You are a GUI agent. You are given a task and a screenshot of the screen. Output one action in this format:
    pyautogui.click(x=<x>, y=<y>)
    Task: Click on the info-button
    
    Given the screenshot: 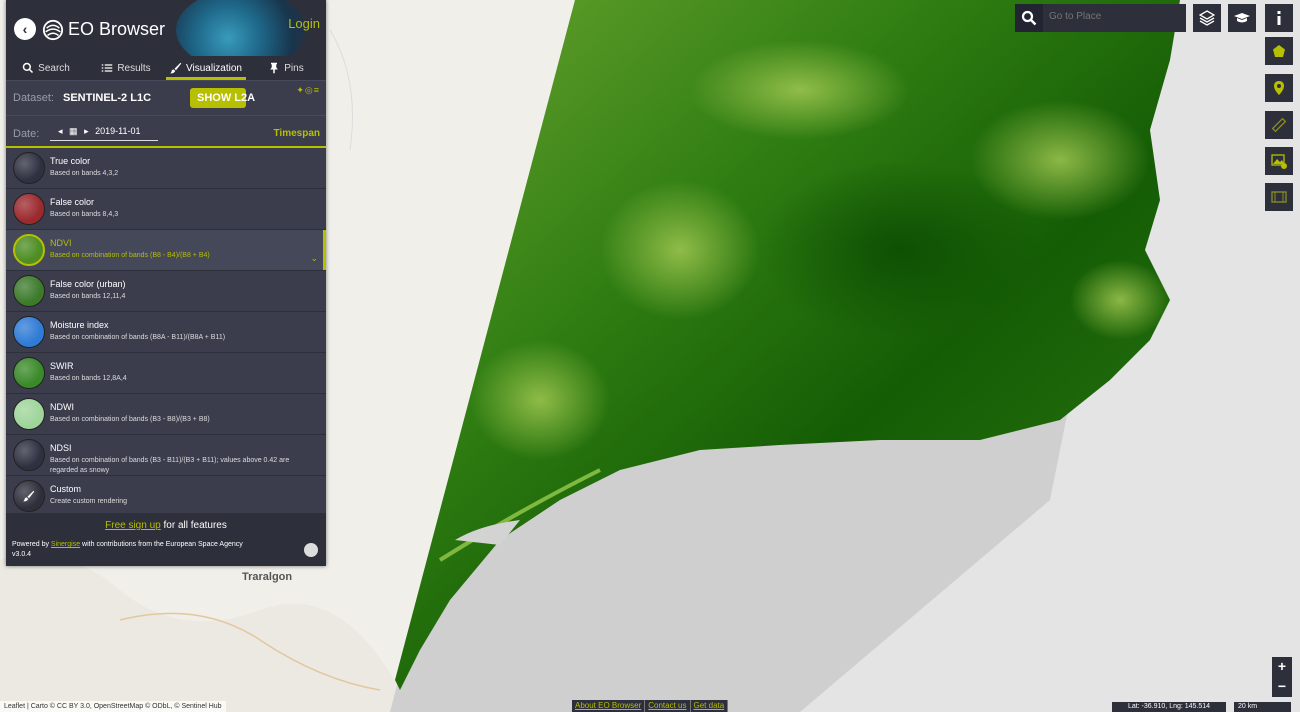 What is the action you would take?
    pyautogui.click(x=1279, y=18)
    